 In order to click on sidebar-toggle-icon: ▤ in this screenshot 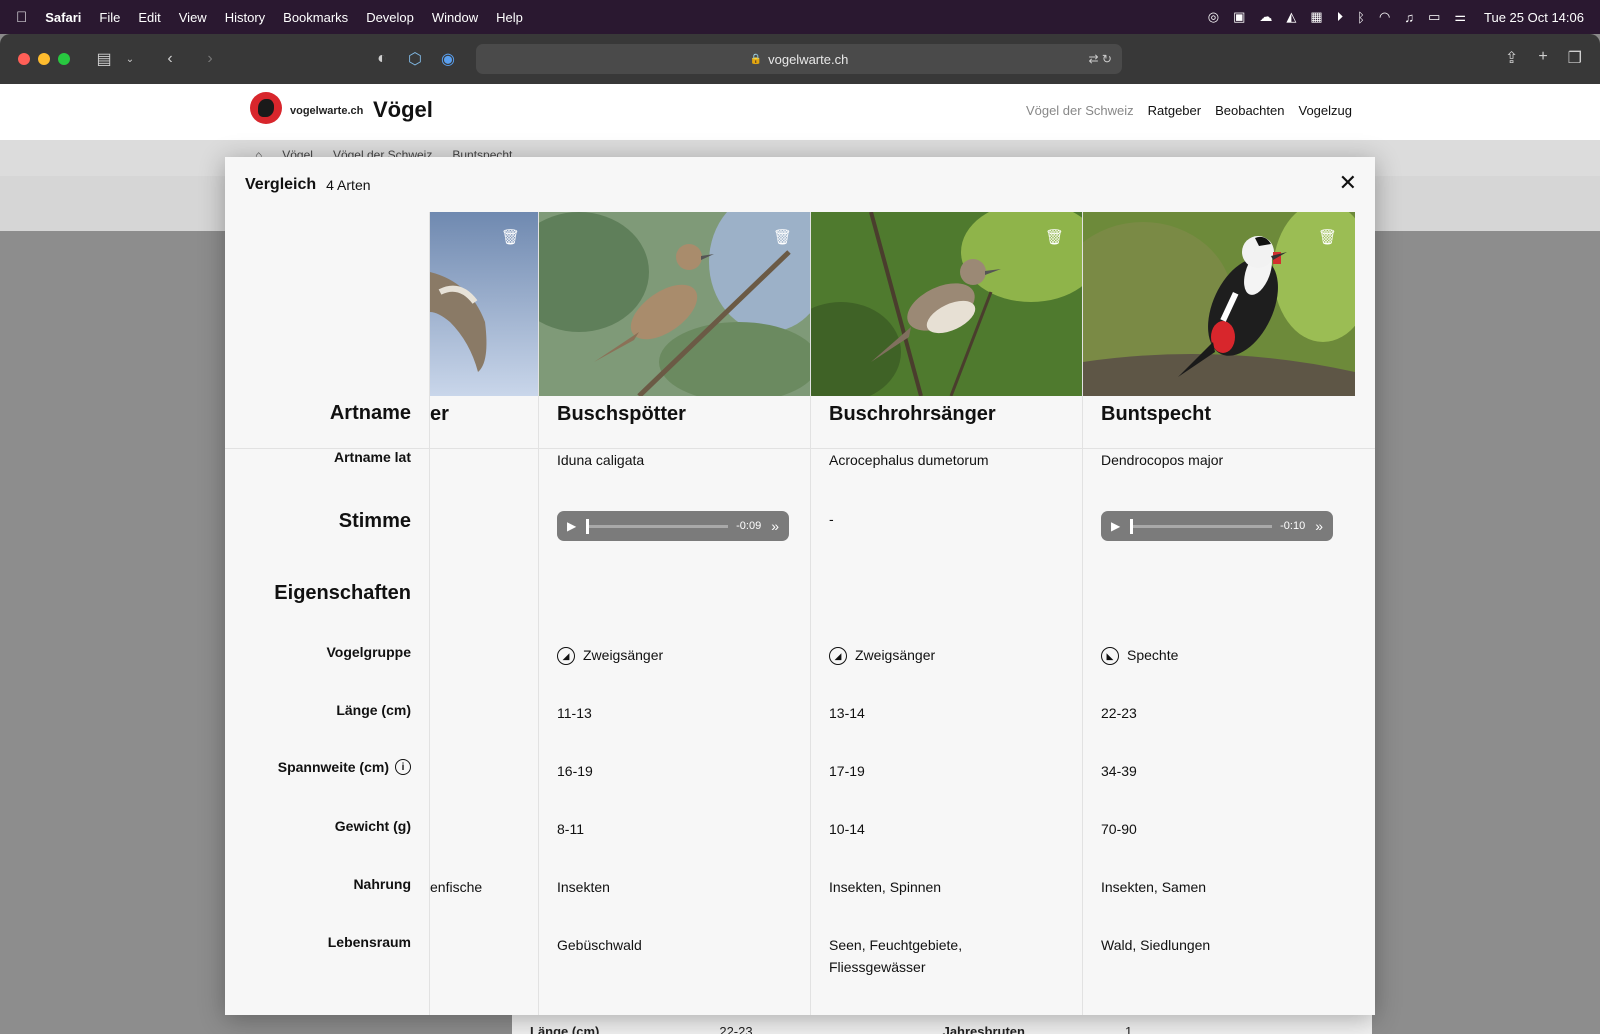, I will do `click(104, 59)`.